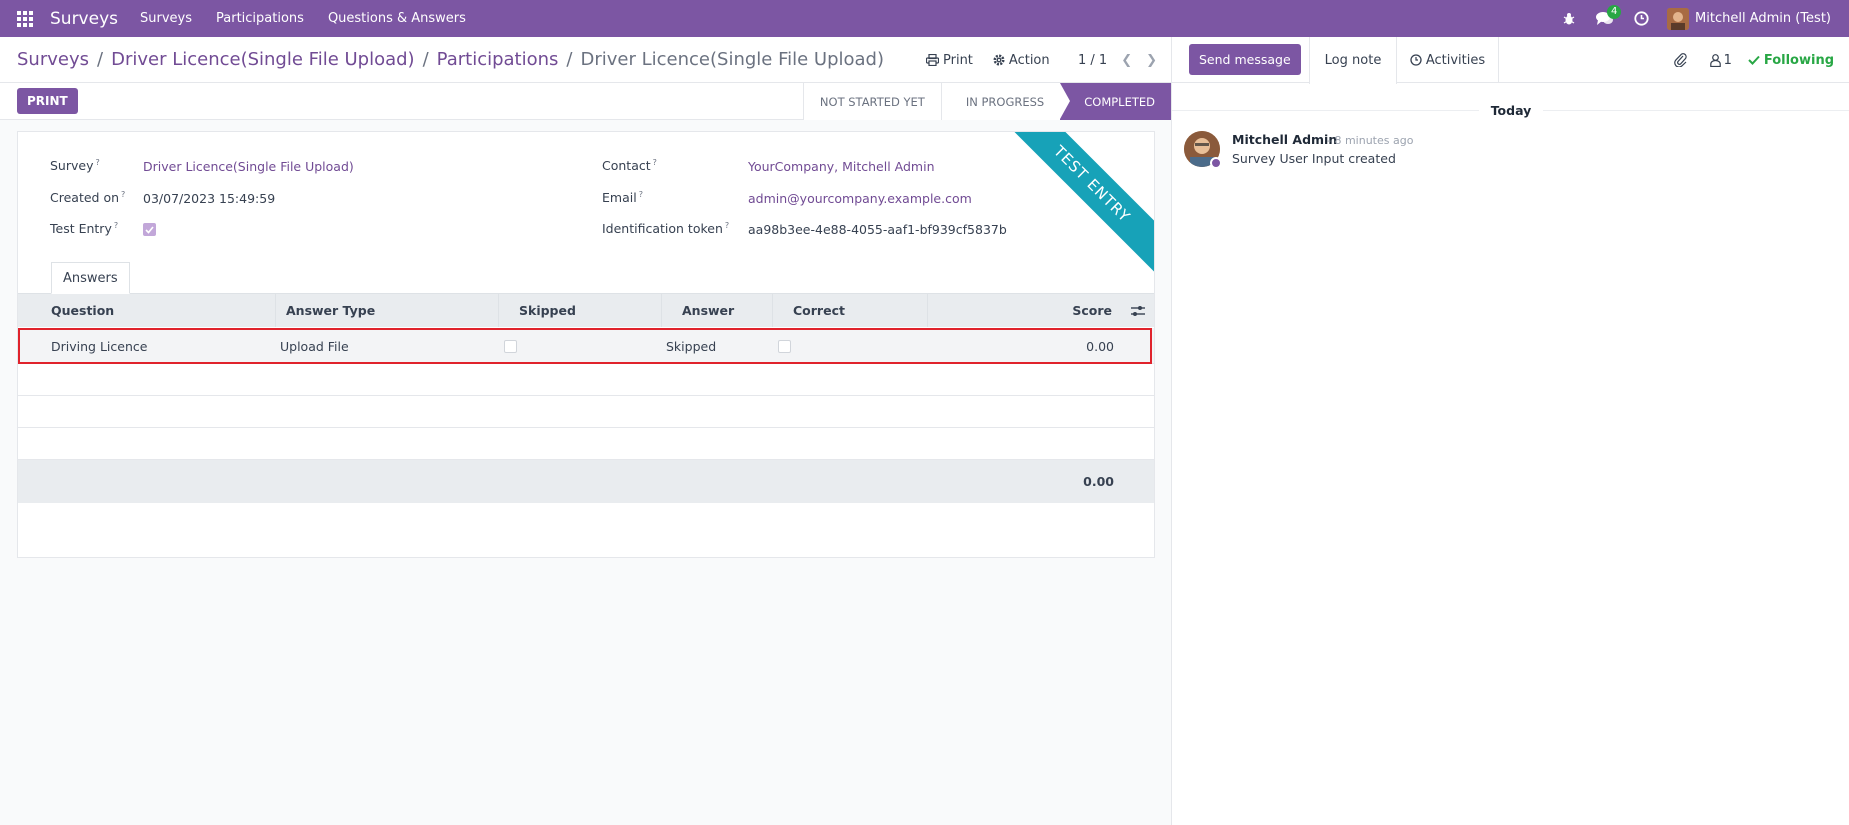 The width and height of the screenshot is (1849, 825). I want to click on activities-label: Activities, so click(1455, 60).